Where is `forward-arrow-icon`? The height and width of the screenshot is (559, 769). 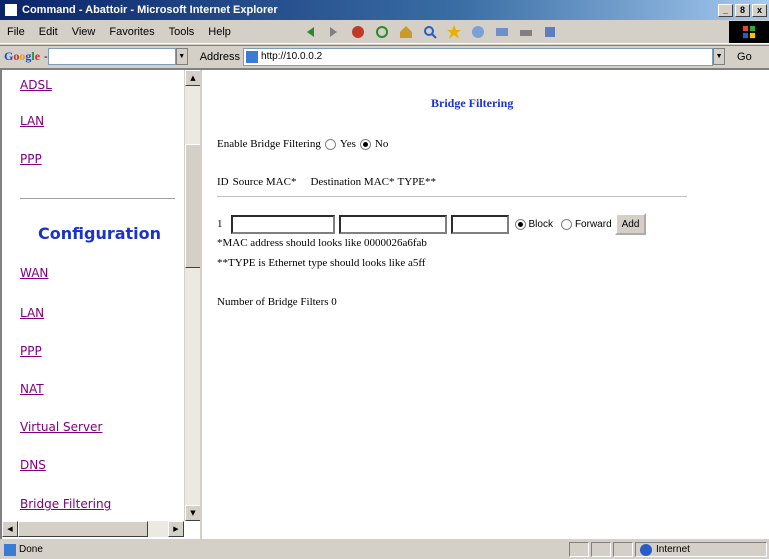
forward-arrow-icon is located at coordinates (333, 31).